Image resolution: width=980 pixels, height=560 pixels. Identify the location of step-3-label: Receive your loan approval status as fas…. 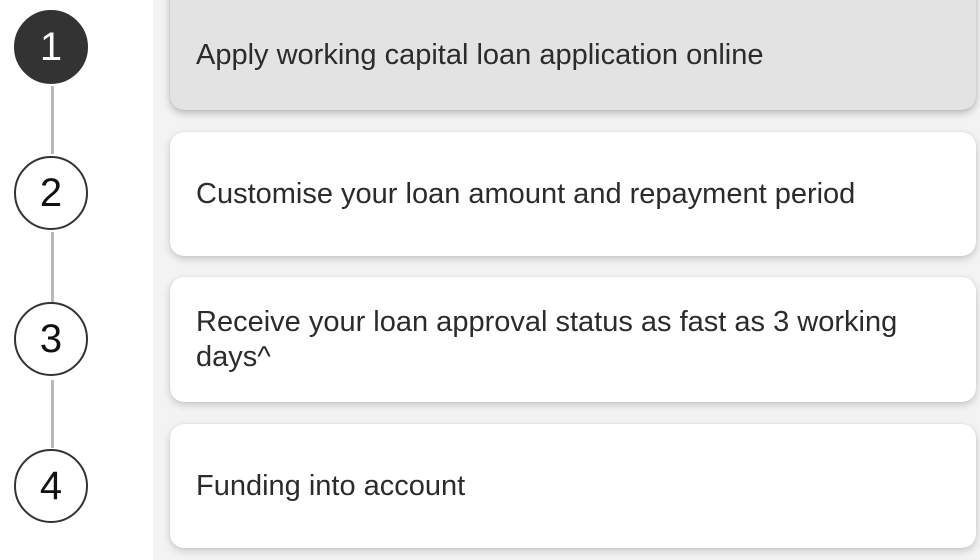
(547, 339).